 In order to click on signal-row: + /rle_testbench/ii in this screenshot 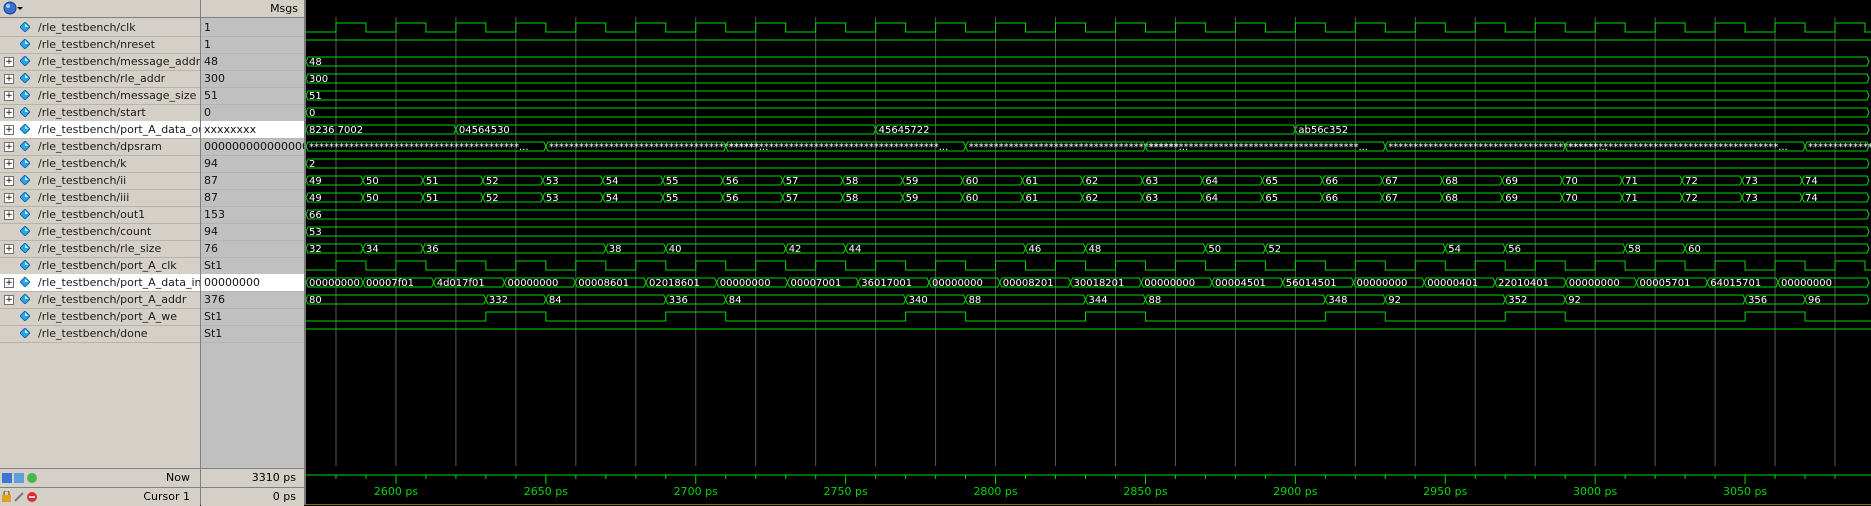, I will do `click(100, 181)`.